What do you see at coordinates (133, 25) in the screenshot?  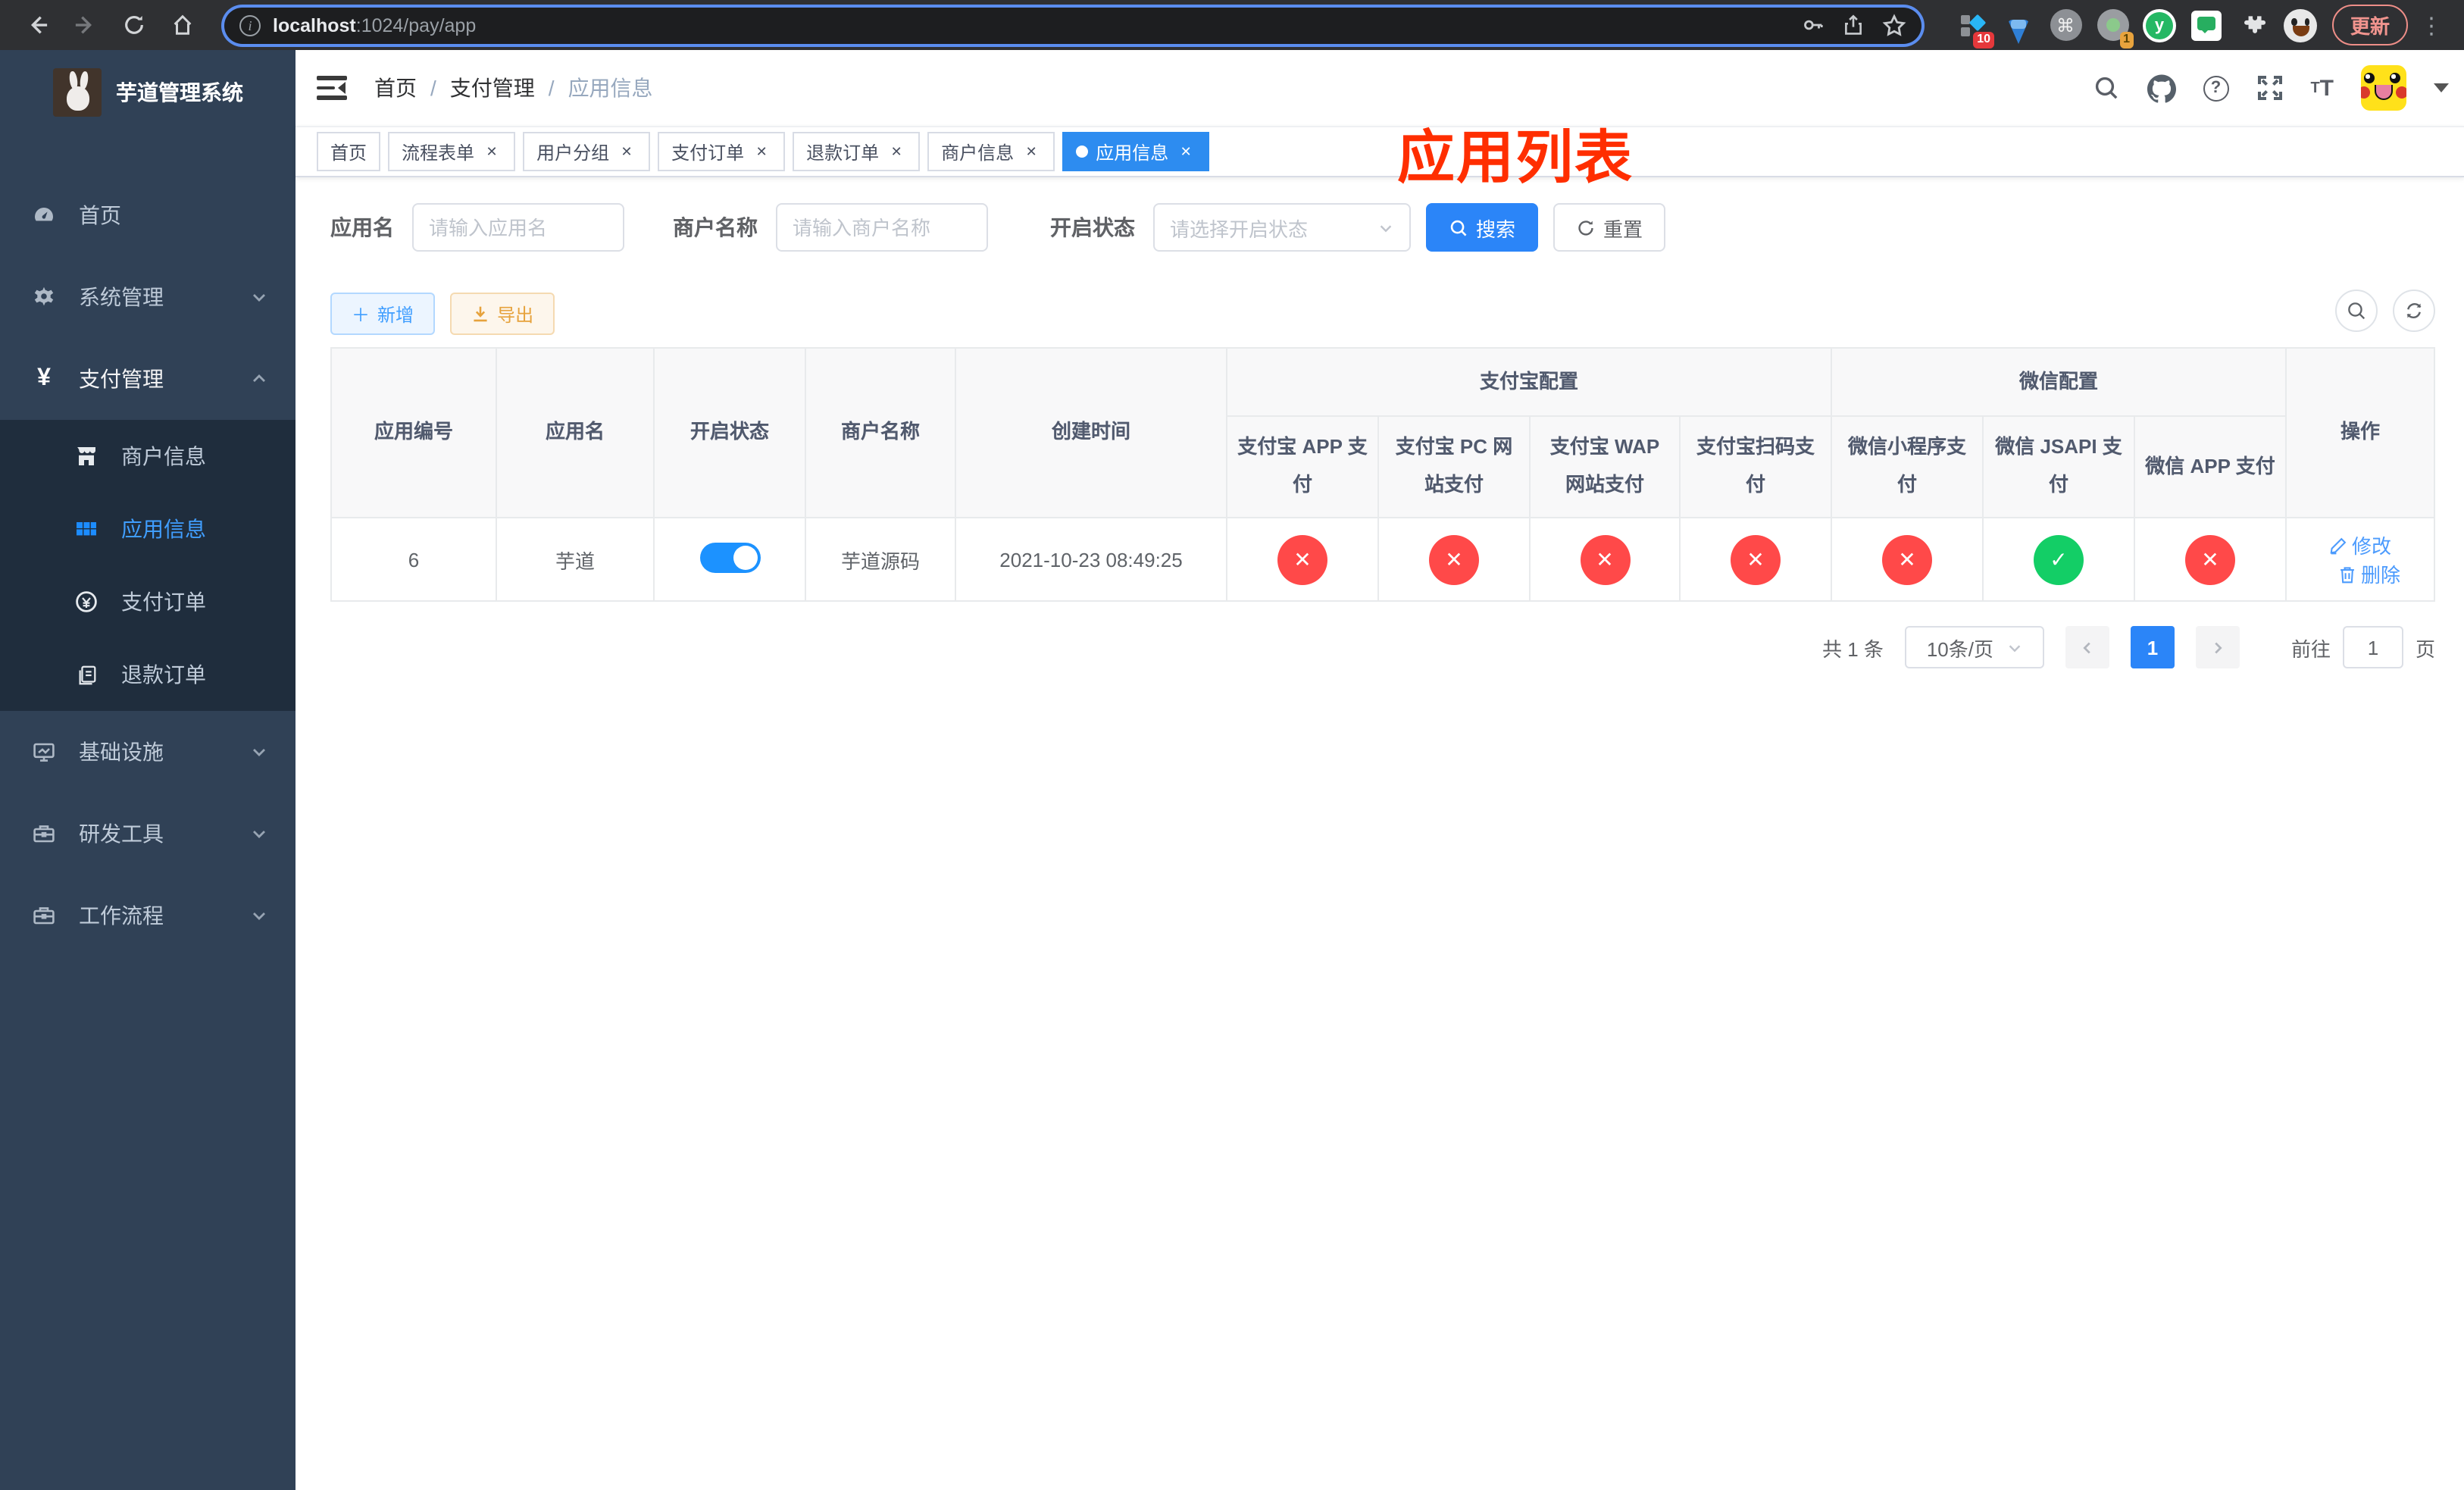 I see `reload-icon` at bounding box center [133, 25].